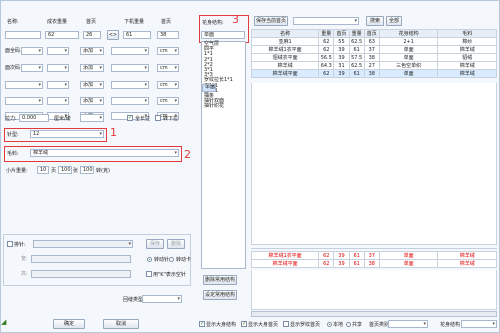  I want to click on local-radio, so click(329, 324).